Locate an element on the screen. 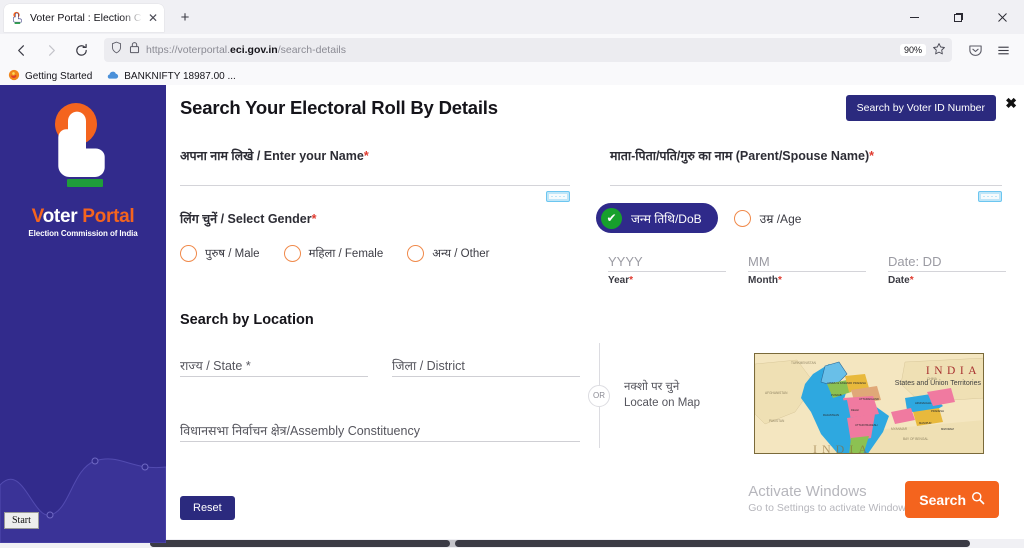 This screenshot has height=548, width=1024. activate-windows-line1: Activate Windows is located at coordinates (807, 491).